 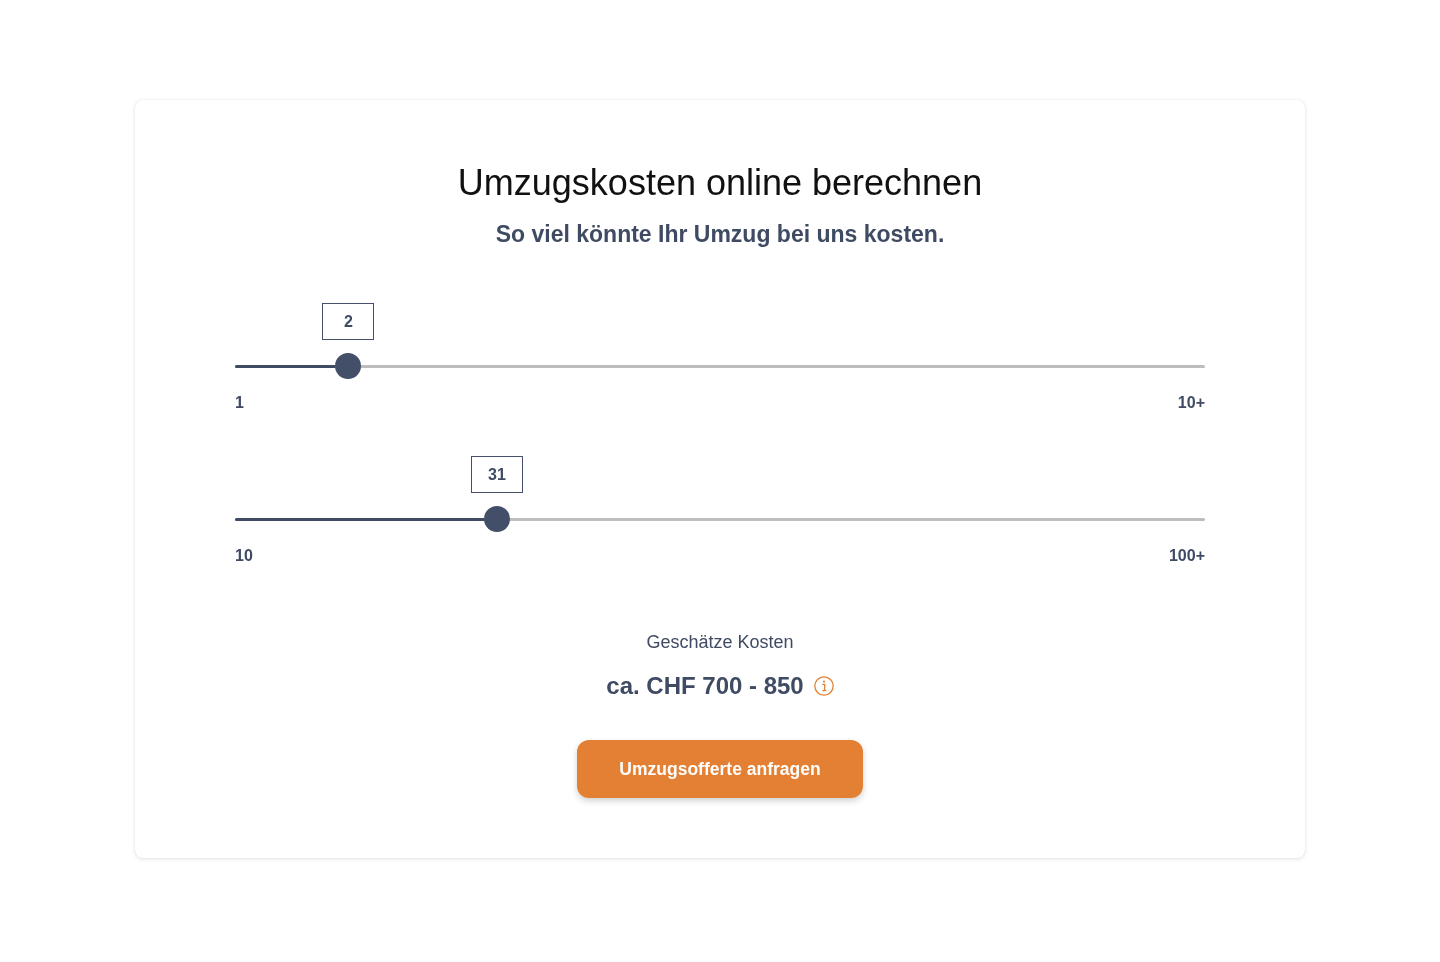 I want to click on request-quote-button: Umzugsofferte anfragen, so click(x=720, y=769).